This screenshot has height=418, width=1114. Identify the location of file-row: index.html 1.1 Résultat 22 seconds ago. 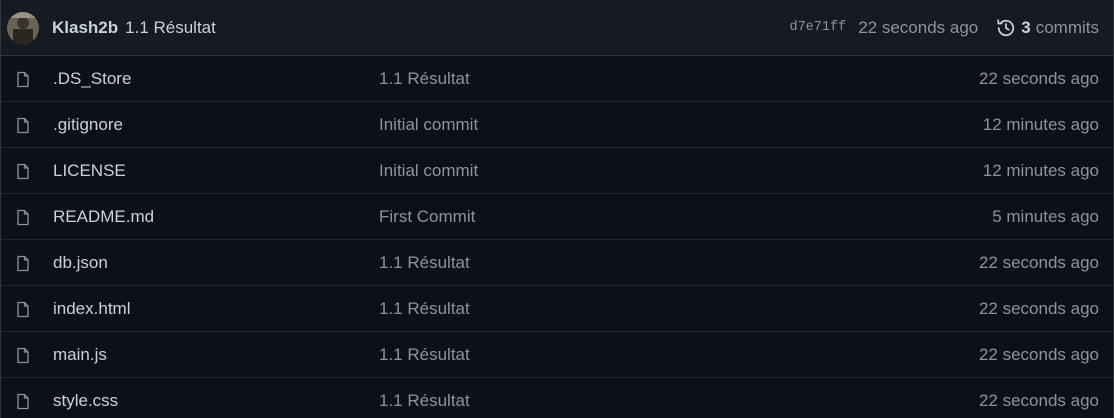
(557, 309).